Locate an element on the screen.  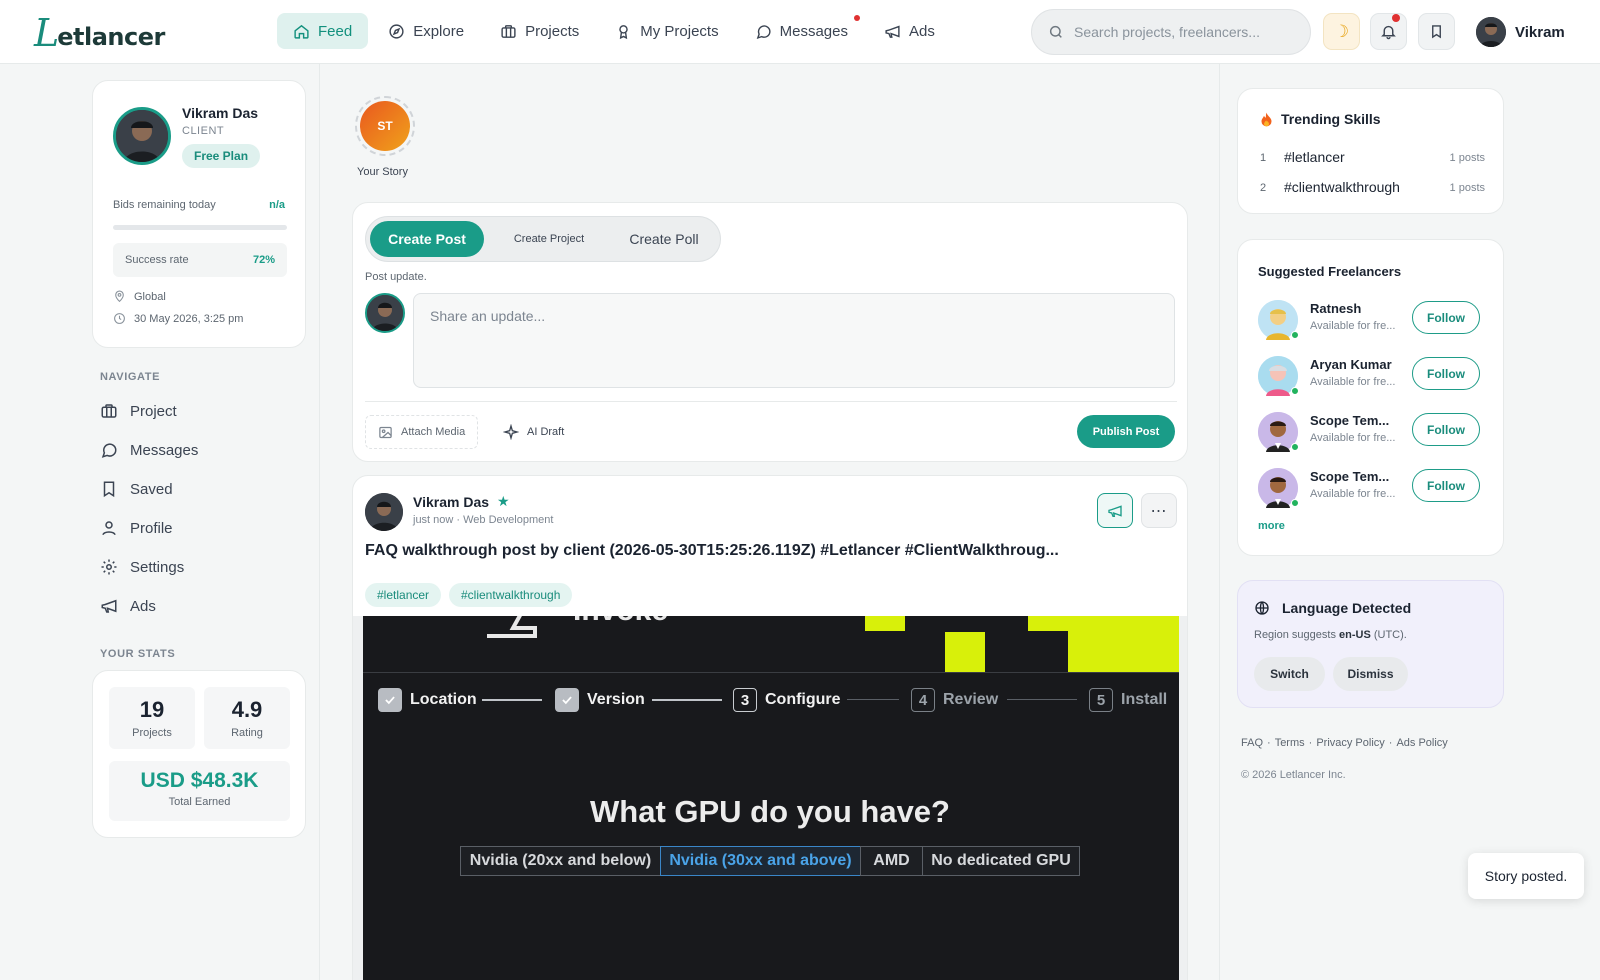
profile-name: Vikram Das is located at coordinates (220, 113).